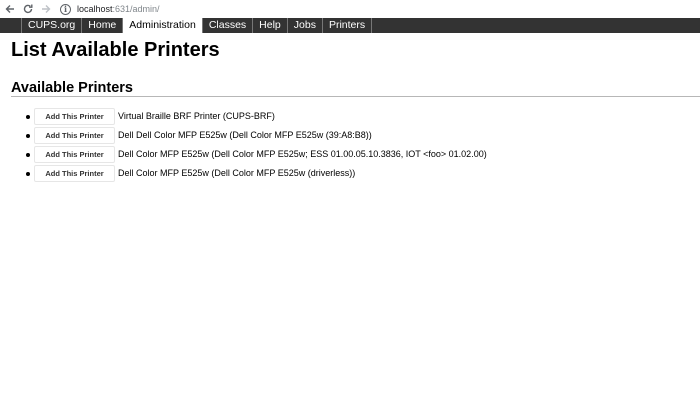 This screenshot has width=700, height=403. What do you see at coordinates (270, 25) in the screenshot?
I see `tab-help: Help` at bounding box center [270, 25].